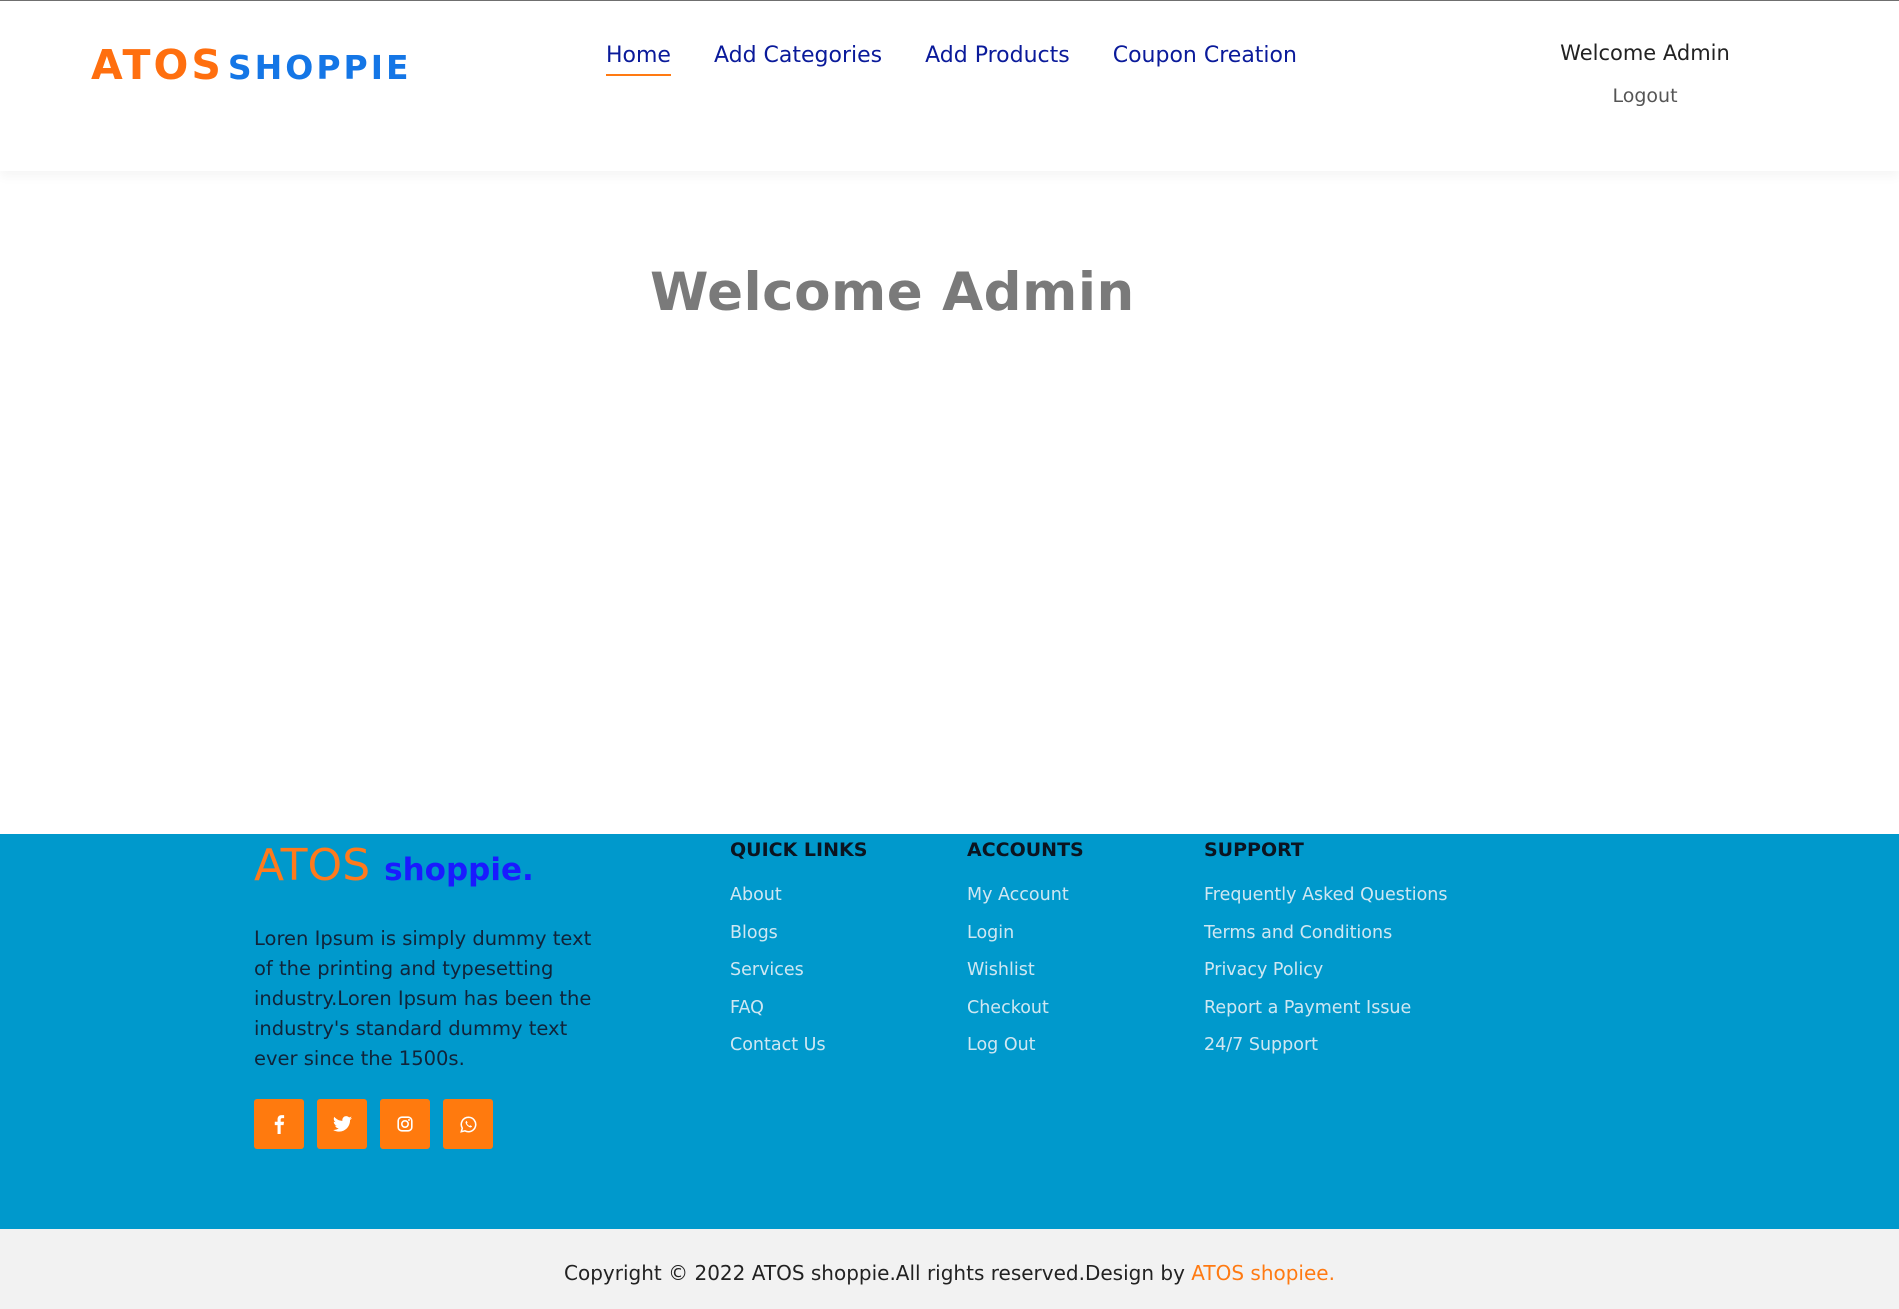 The width and height of the screenshot is (1899, 1309). I want to click on footer-logo: ATOS shoppie., so click(394, 865).